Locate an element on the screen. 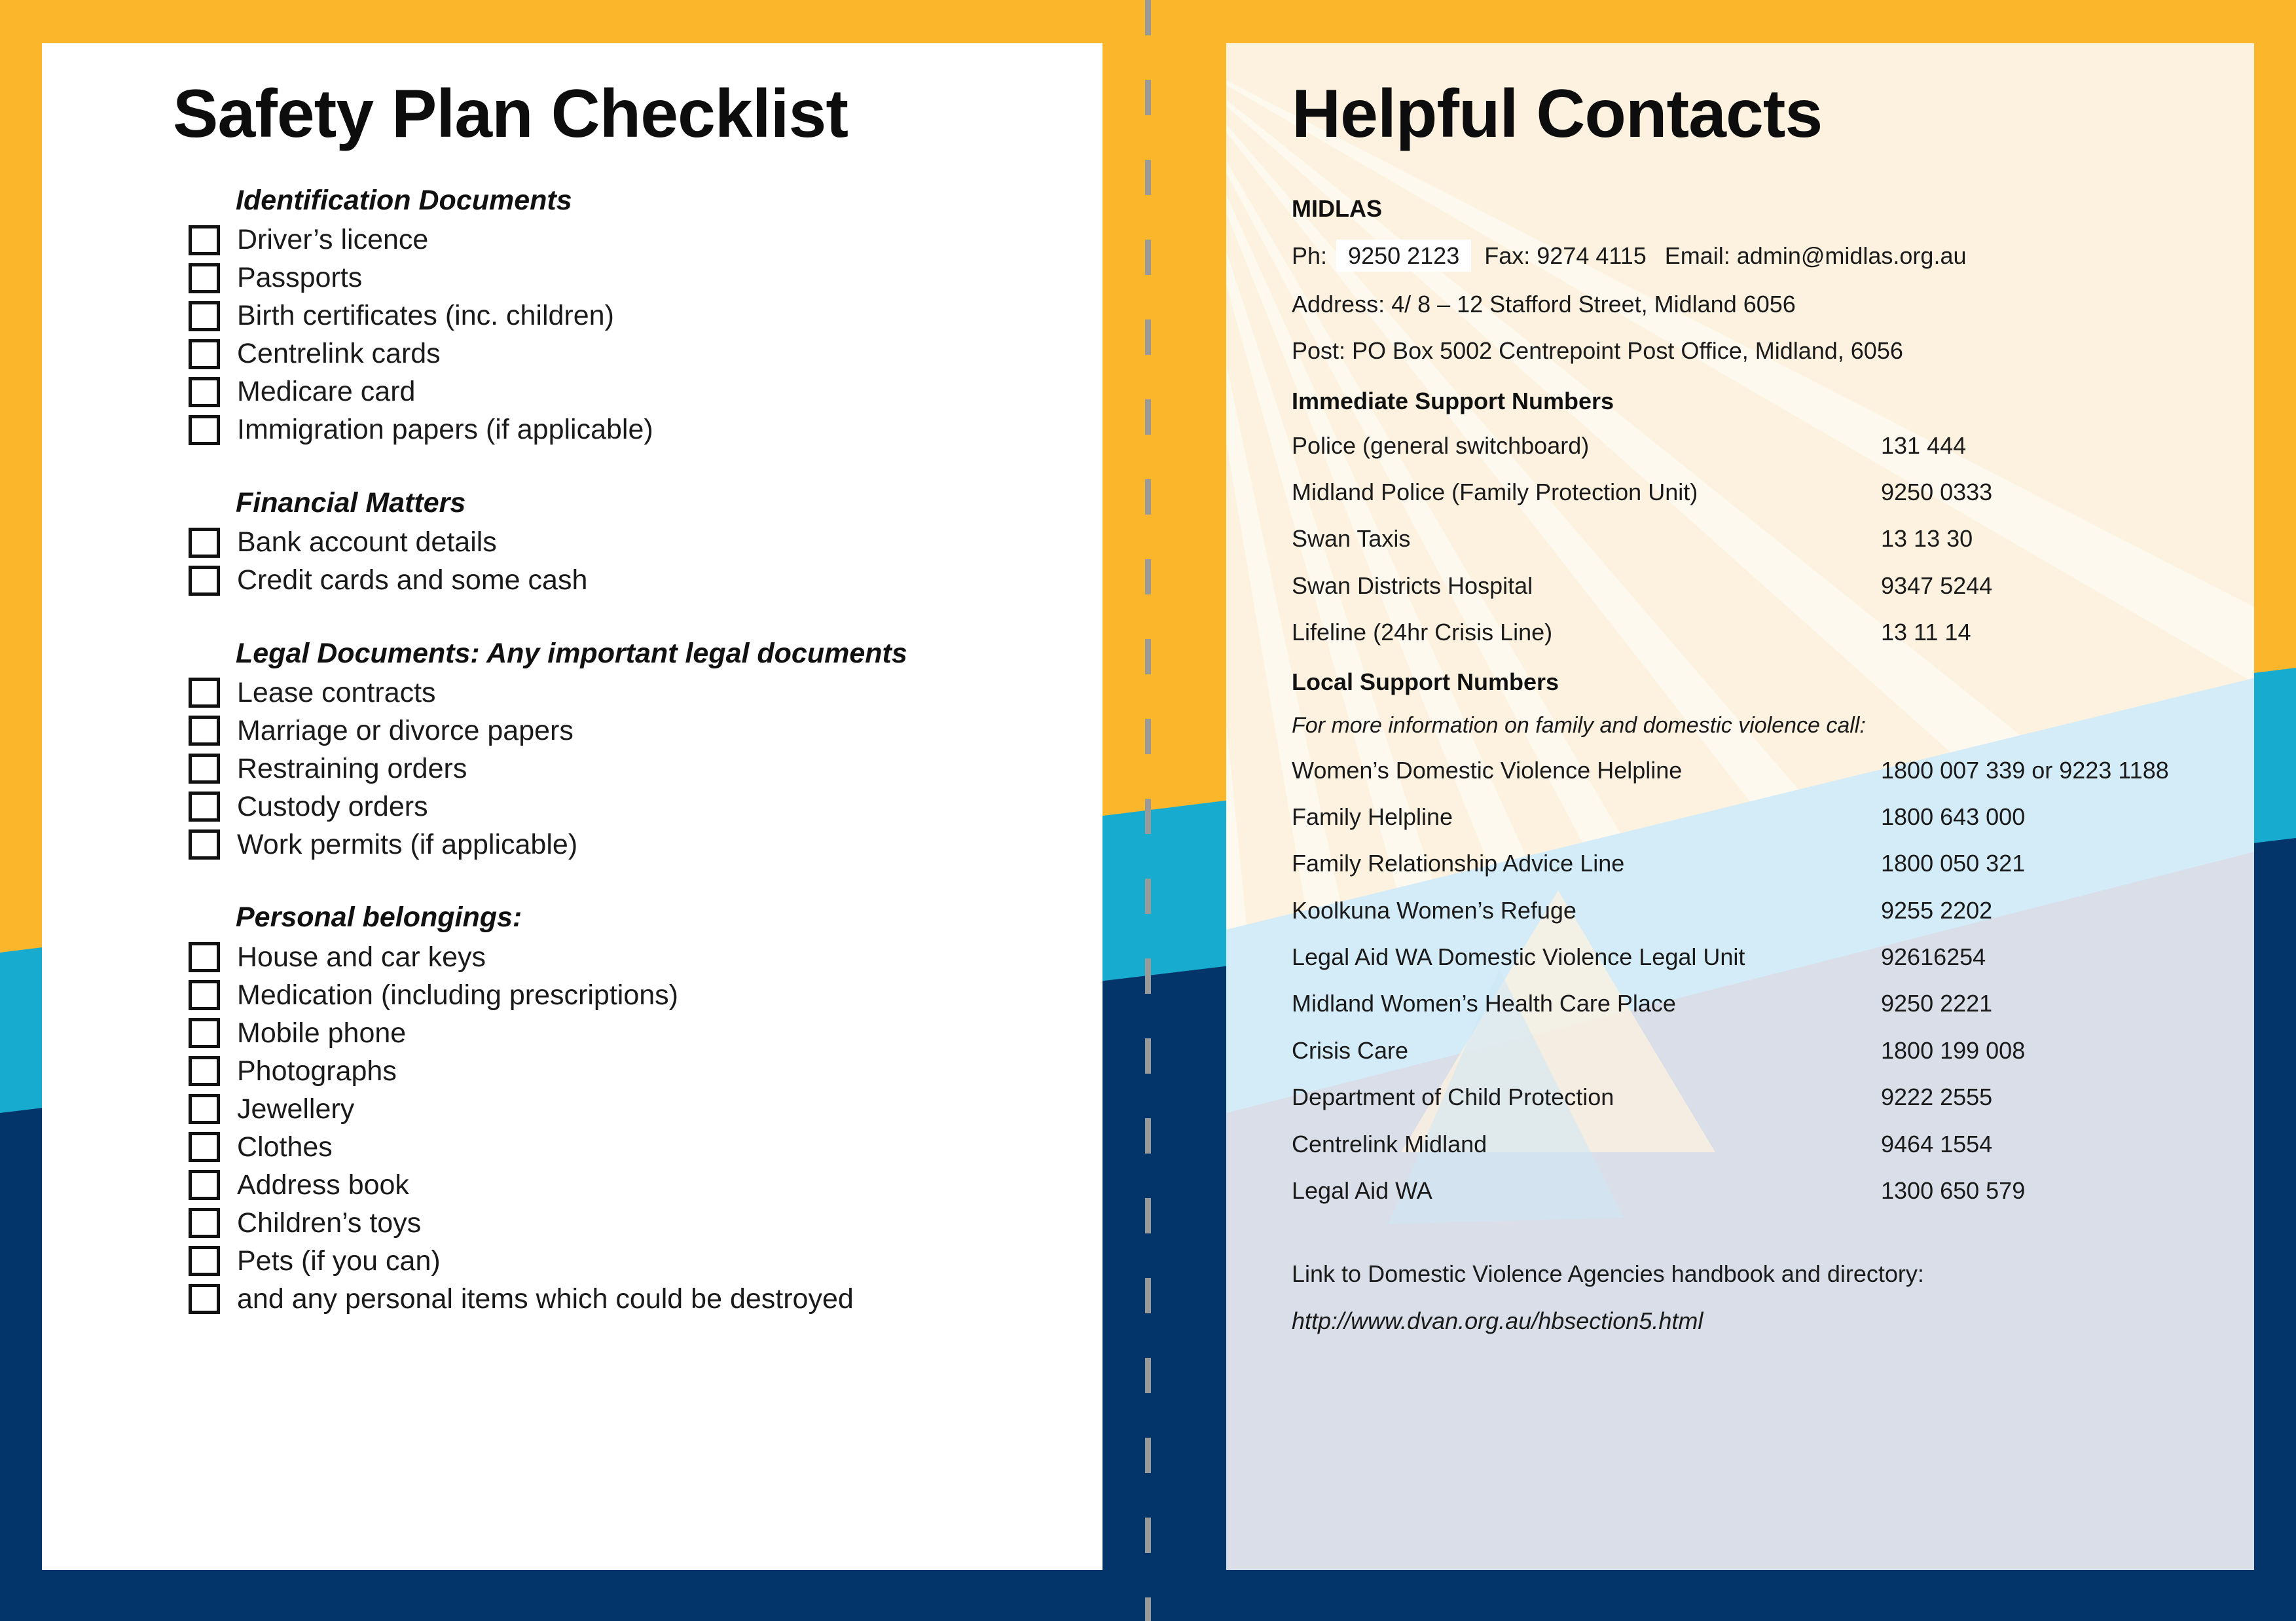  contact-name: Department of Child Protection is located at coordinates (1453, 1097).